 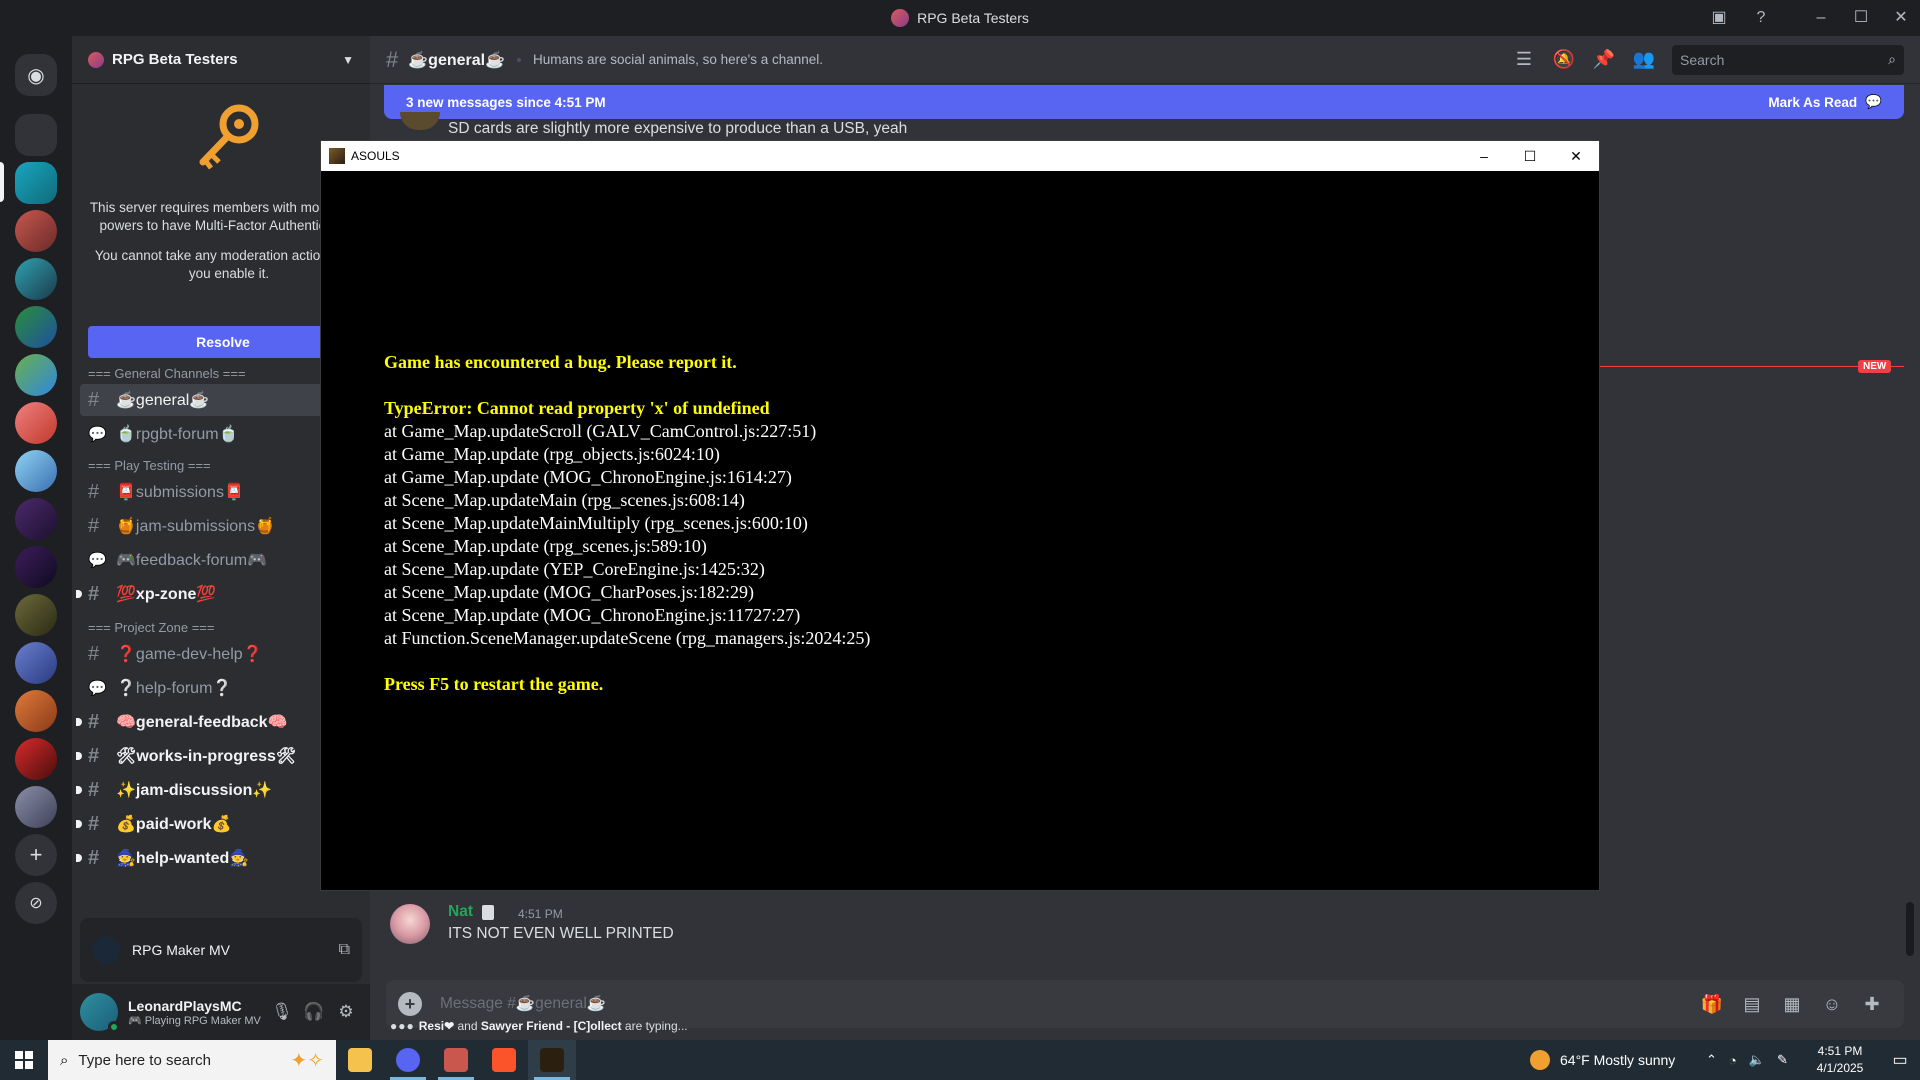 What do you see at coordinates (408, 1060) in the screenshot?
I see `discord-taskbar-icon` at bounding box center [408, 1060].